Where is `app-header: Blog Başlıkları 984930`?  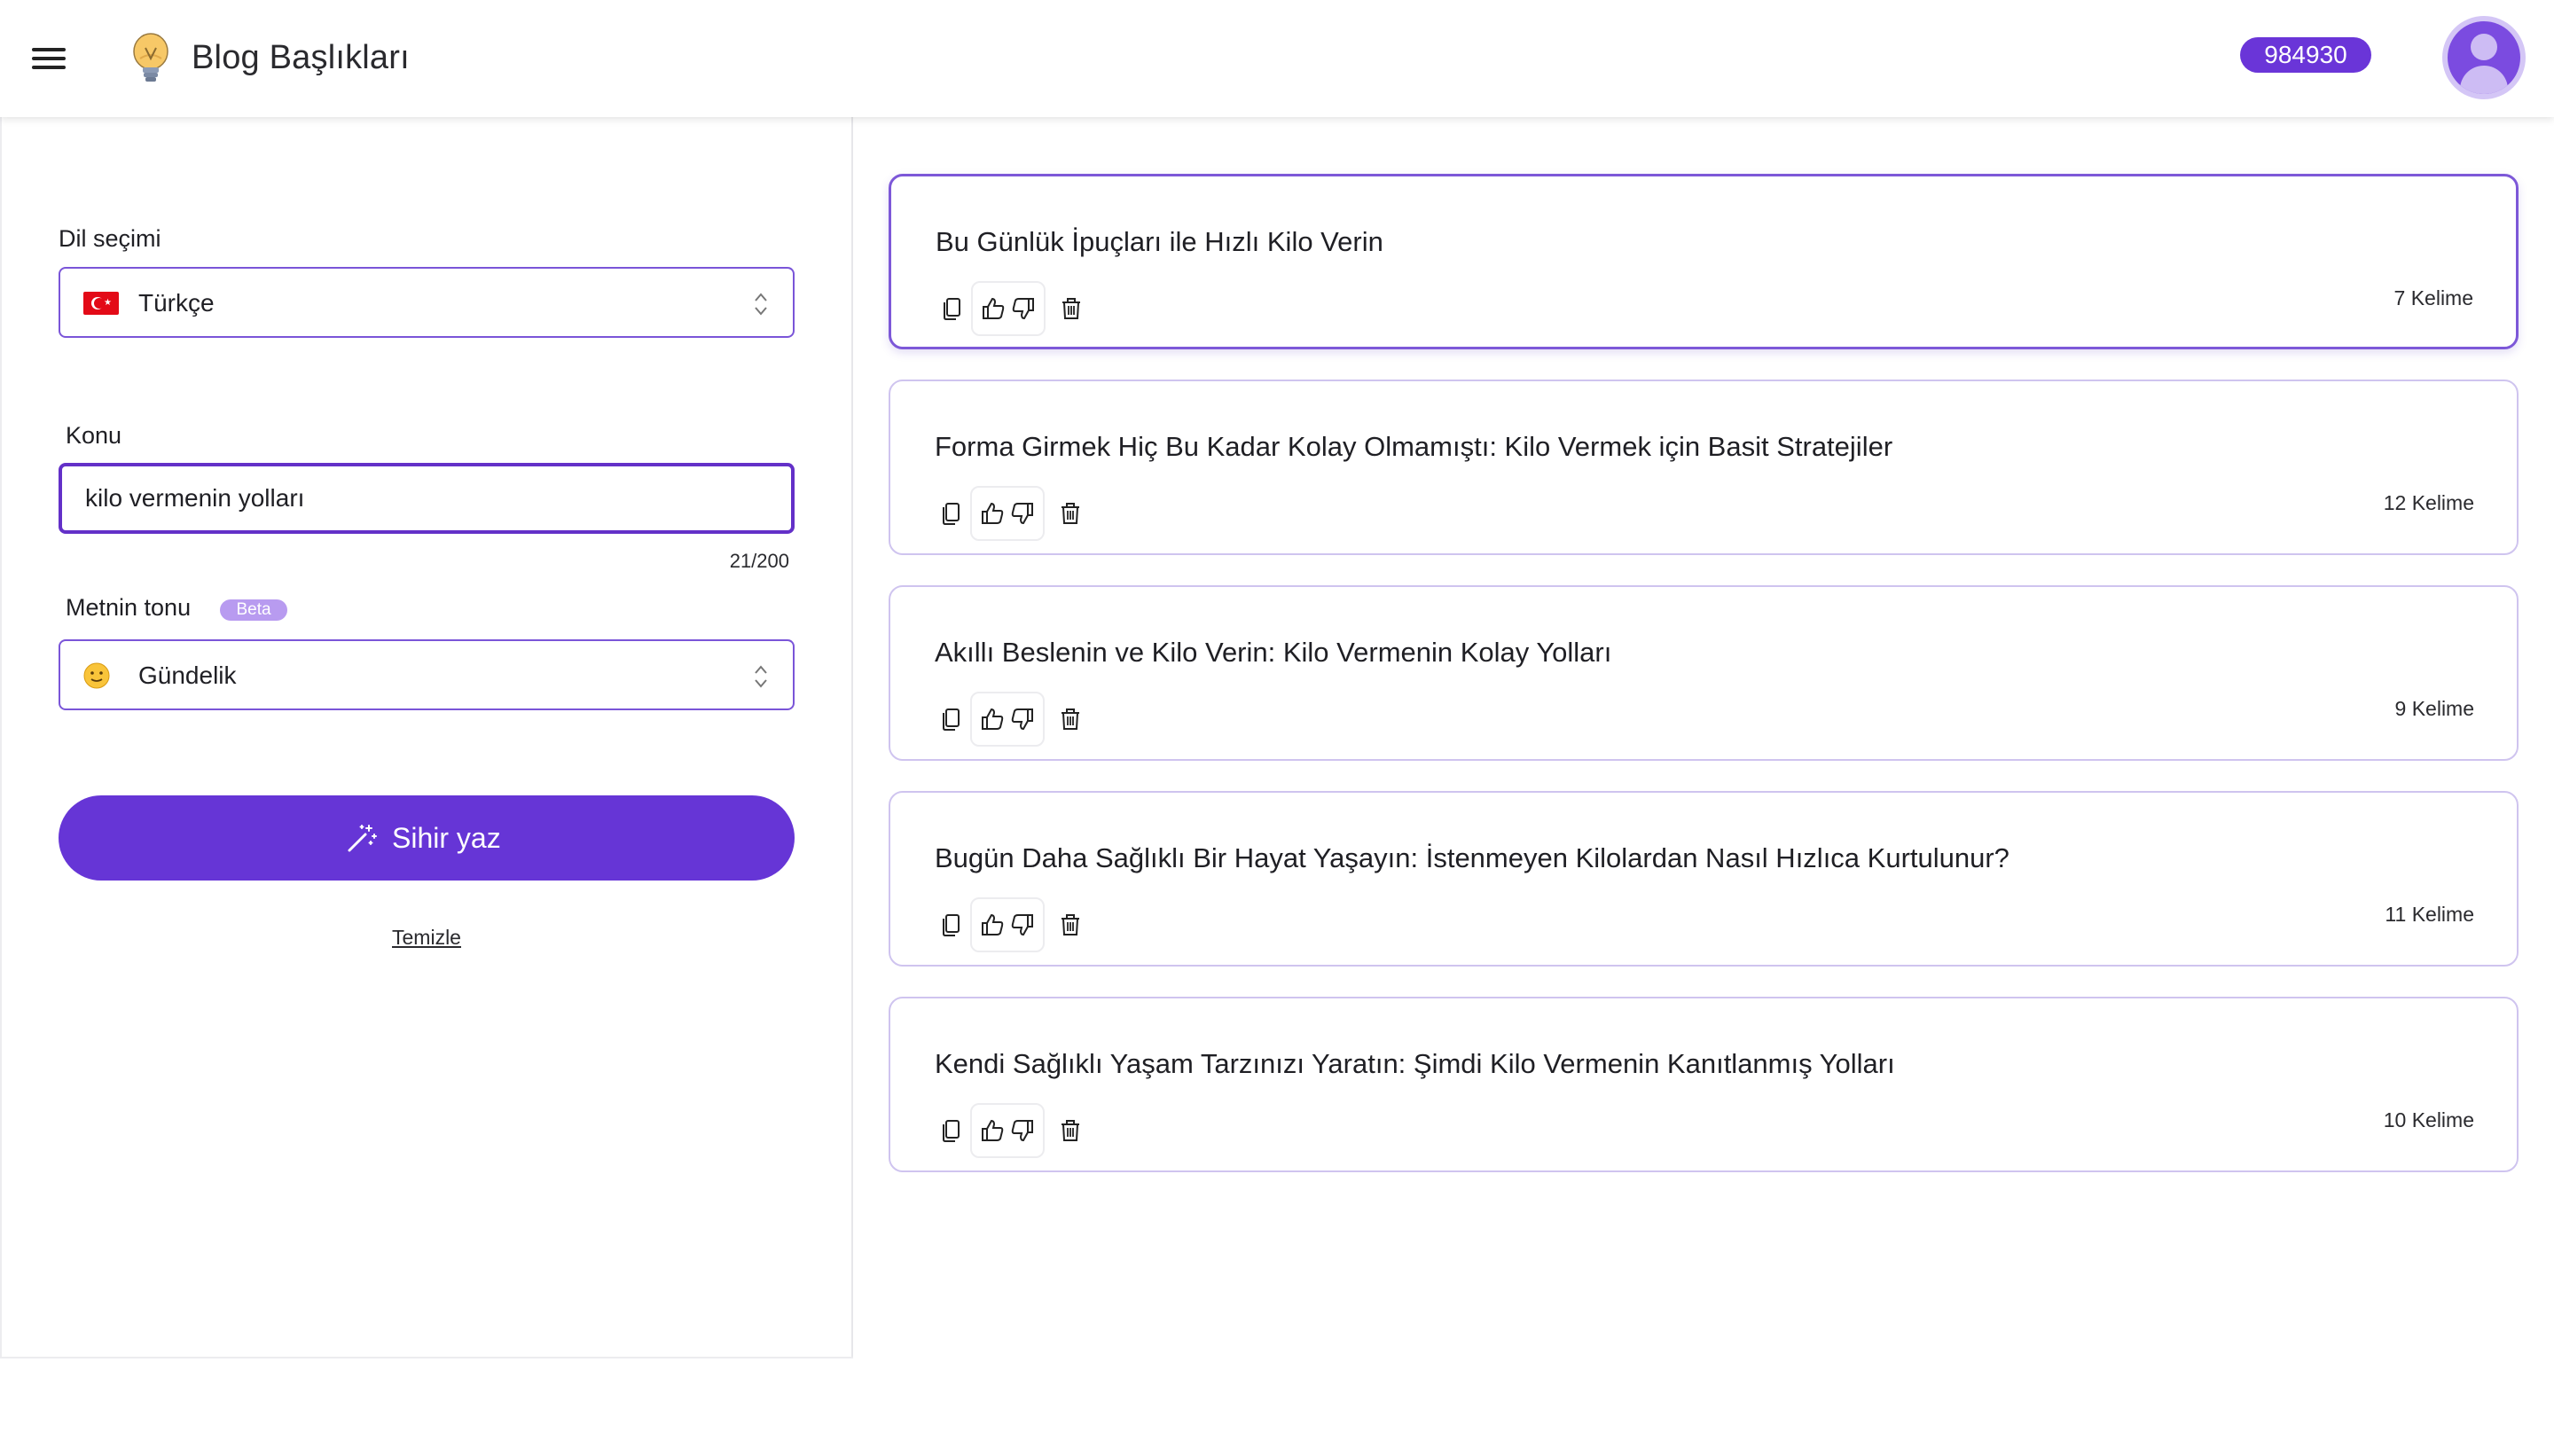
app-header: Blog Başlıkları 984930 is located at coordinates (1277, 58).